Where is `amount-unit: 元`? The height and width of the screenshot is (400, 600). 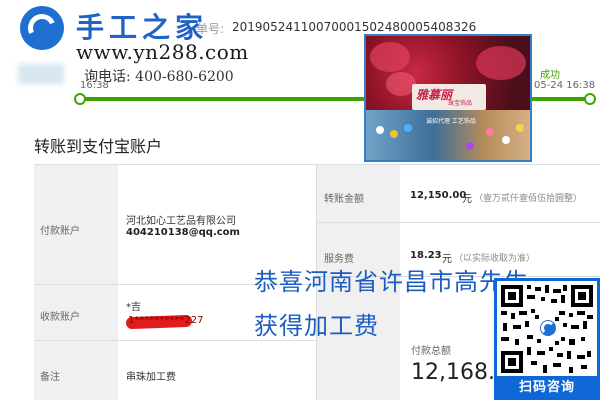 amount-unit: 元 is located at coordinates (467, 199).